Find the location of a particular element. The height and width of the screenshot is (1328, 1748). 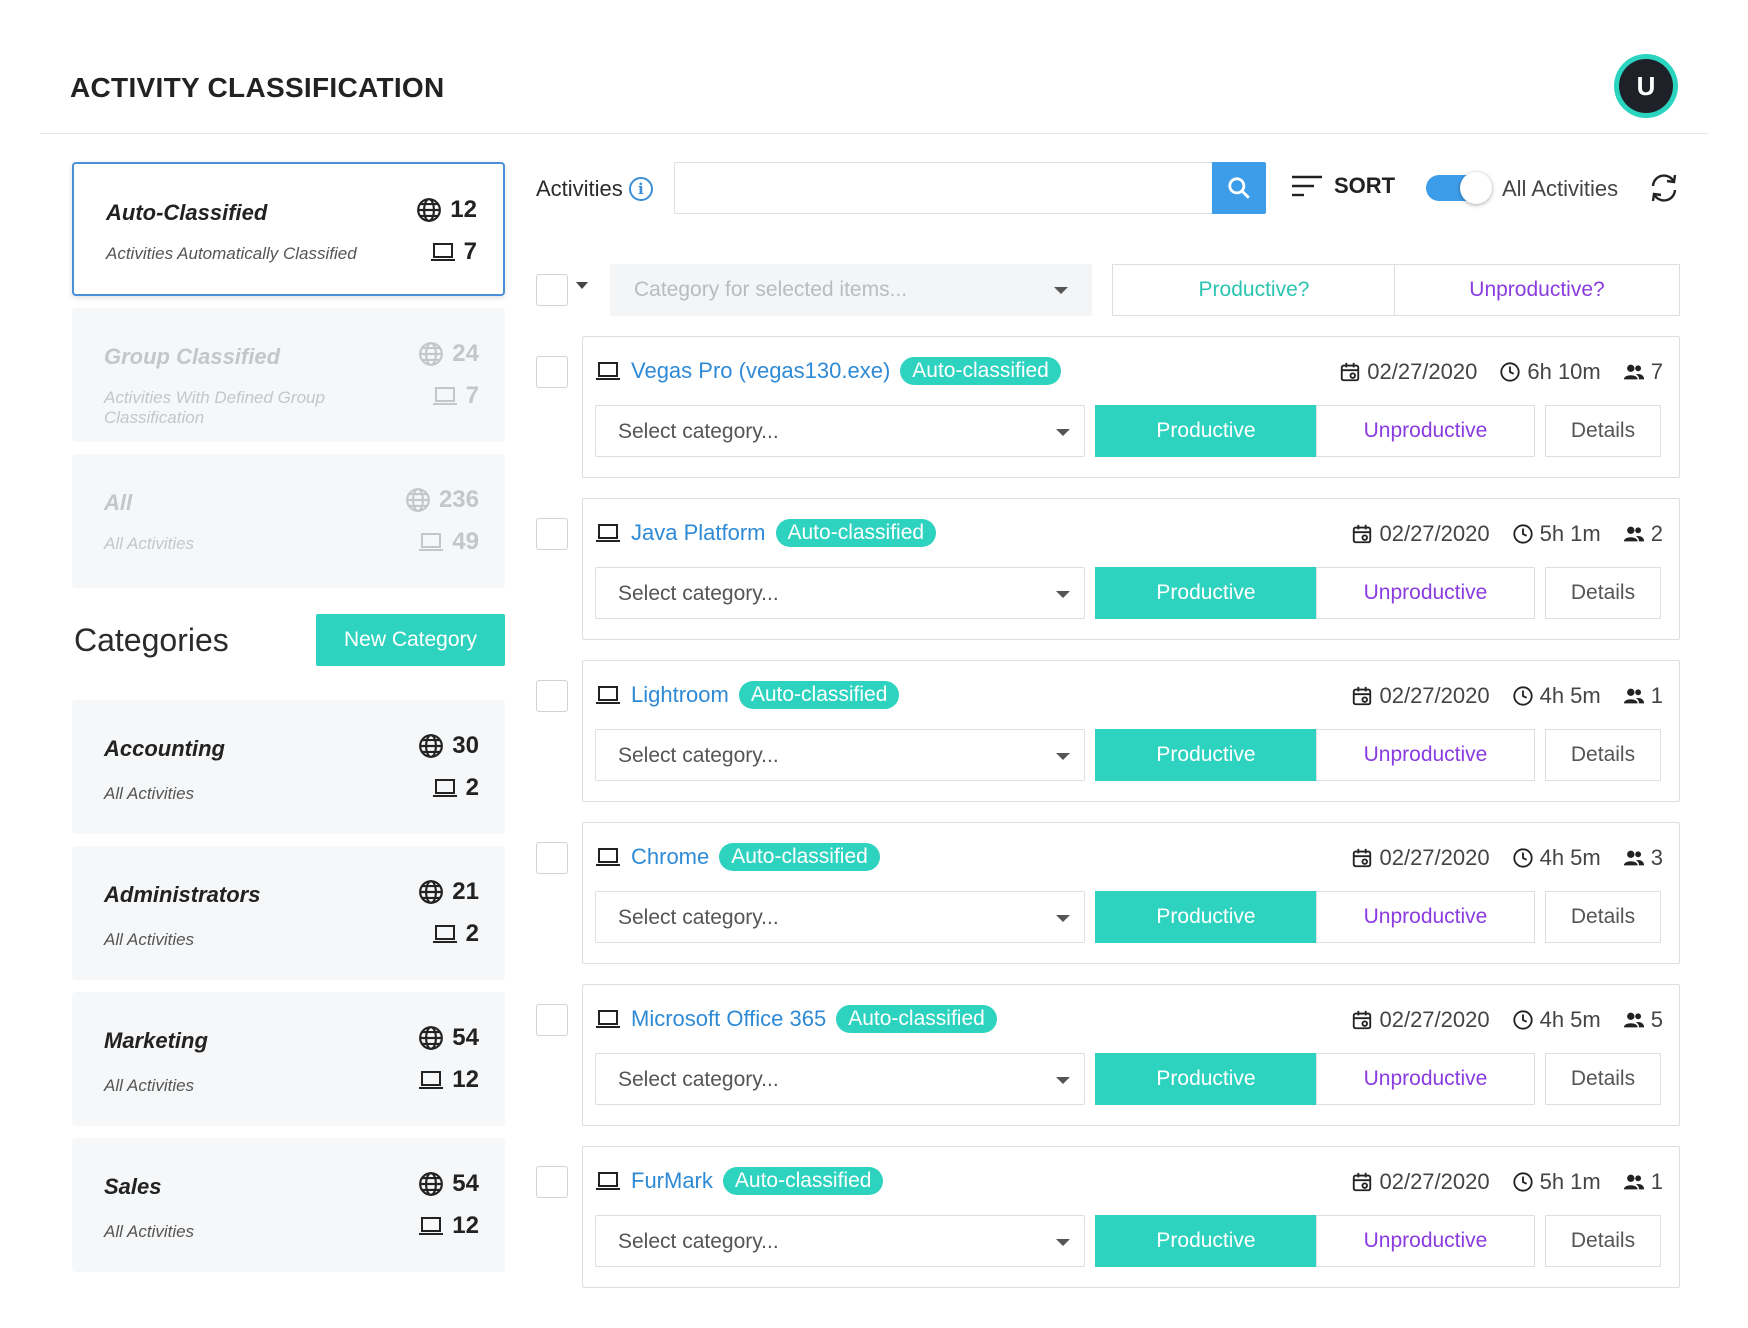

activity-date: 02/27/2020 is located at coordinates (1434, 533).